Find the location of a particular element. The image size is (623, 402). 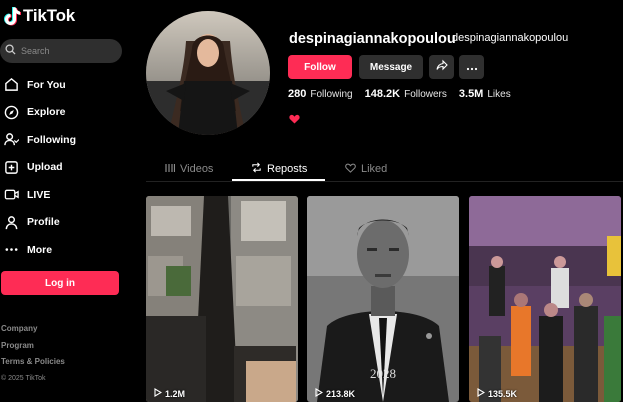

liked-heart-icon is located at coordinates (350, 169).